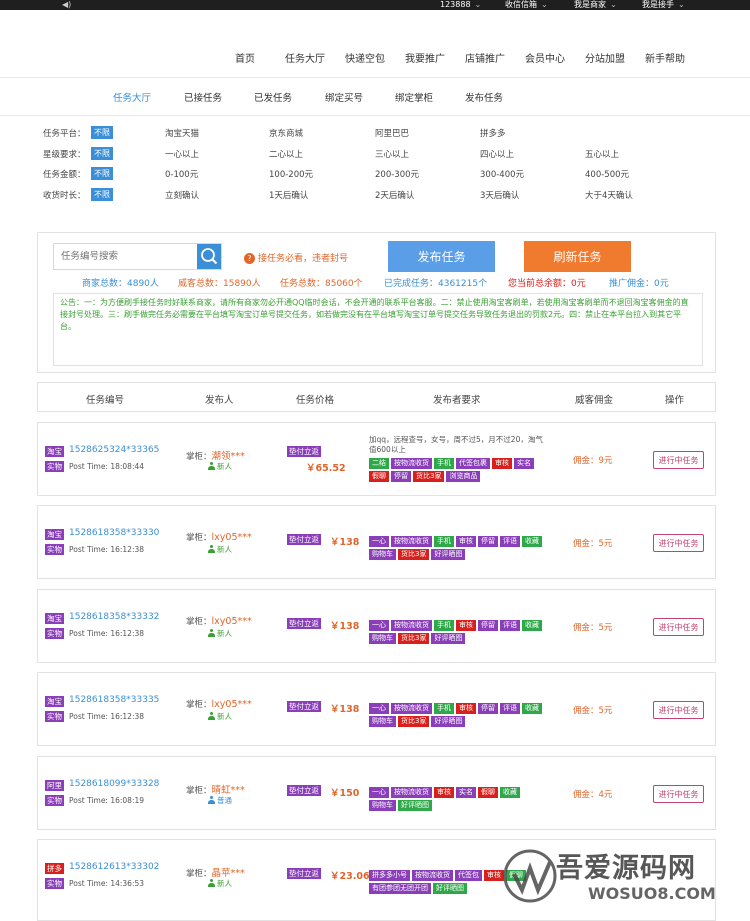  Describe the element at coordinates (394, 195) in the screenshot. I see `filter-option: 2天后确认` at that location.